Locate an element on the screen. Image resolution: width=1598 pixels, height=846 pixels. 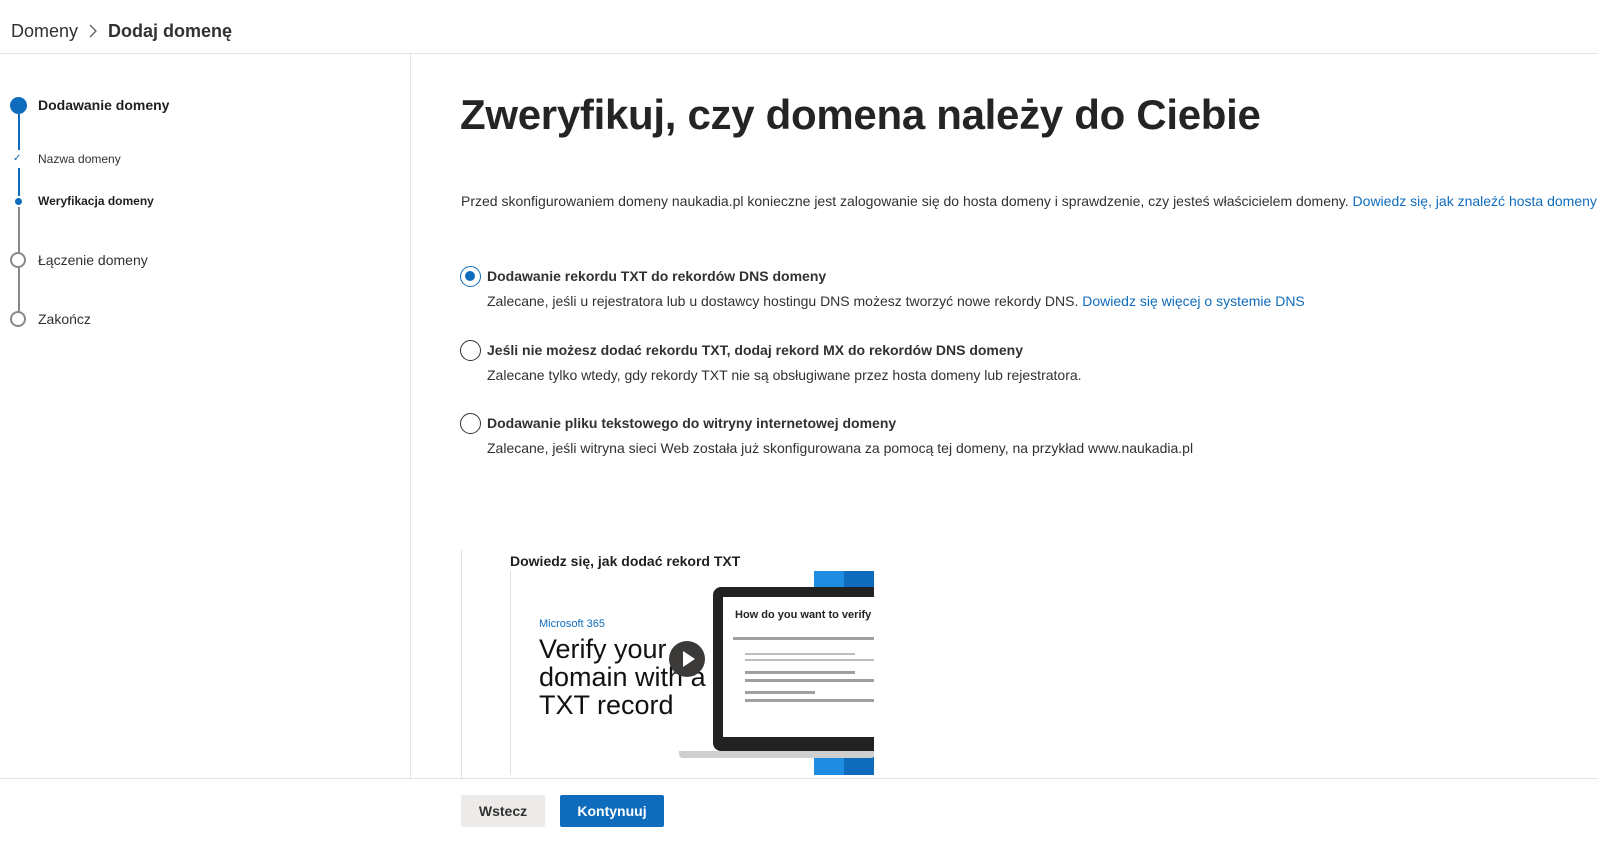
breadcrumb: Domeny Dodaj domenę is located at coordinates (799, 27).